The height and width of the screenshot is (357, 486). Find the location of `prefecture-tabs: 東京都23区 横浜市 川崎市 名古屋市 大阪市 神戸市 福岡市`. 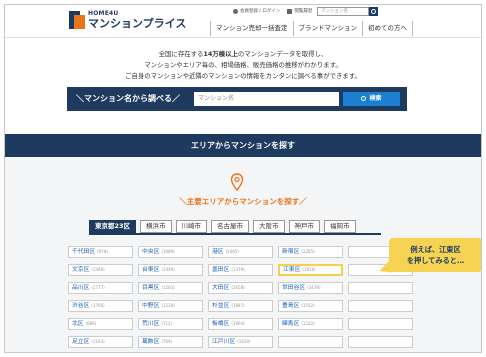

prefecture-tabs: 東京都23区 横浜市 川崎市 名古屋市 大阪市 神戸市 福岡市 is located at coordinates (224, 226).